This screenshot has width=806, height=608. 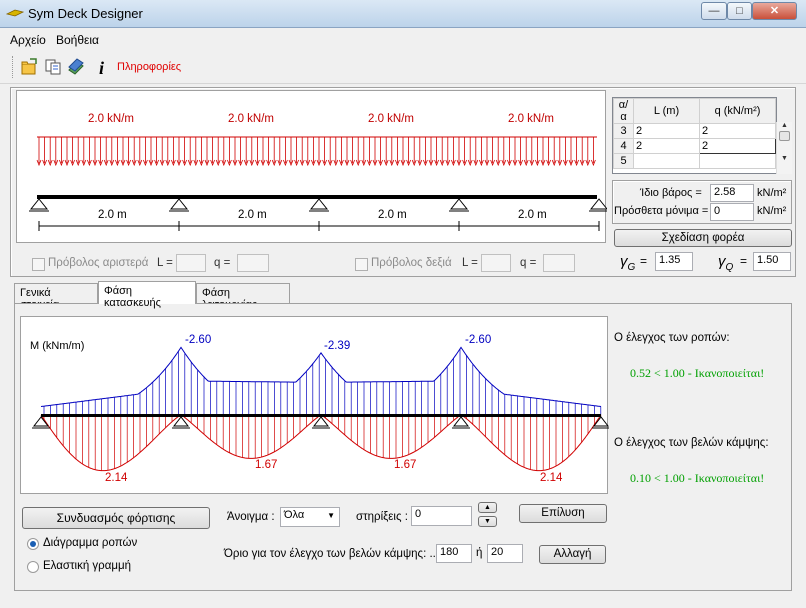 I want to click on deflection-limit-input-1: 180, so click(x=454, y=553).